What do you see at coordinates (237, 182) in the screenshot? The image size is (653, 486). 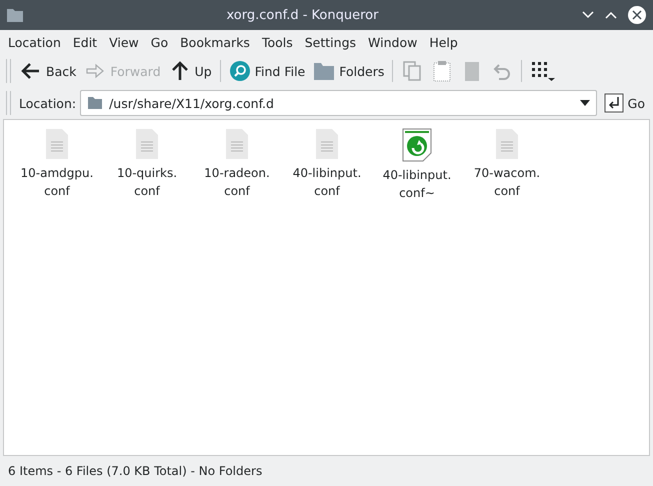 I see `file-name: 10-radeon. conf` at bounding box center [237, 182].